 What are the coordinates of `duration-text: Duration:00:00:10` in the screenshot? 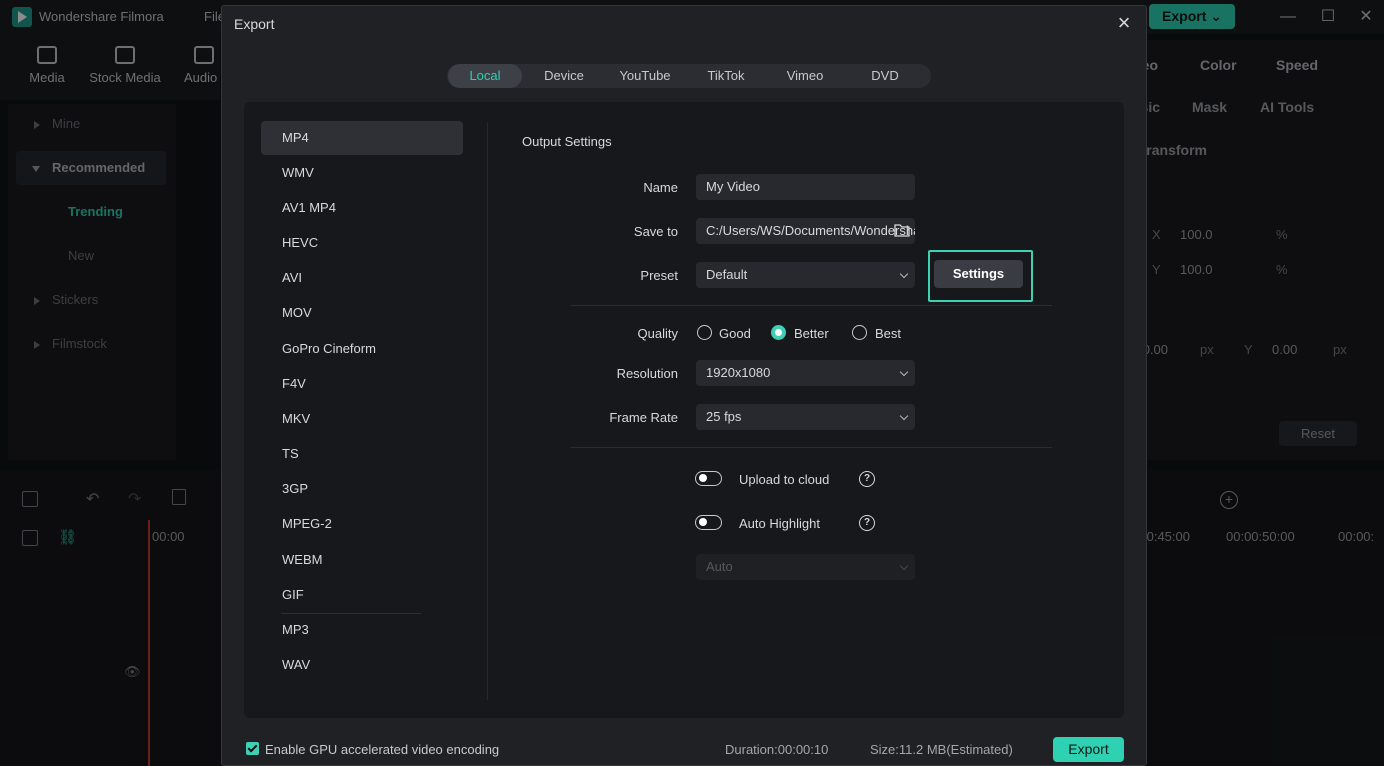 It's located at (777, 749).